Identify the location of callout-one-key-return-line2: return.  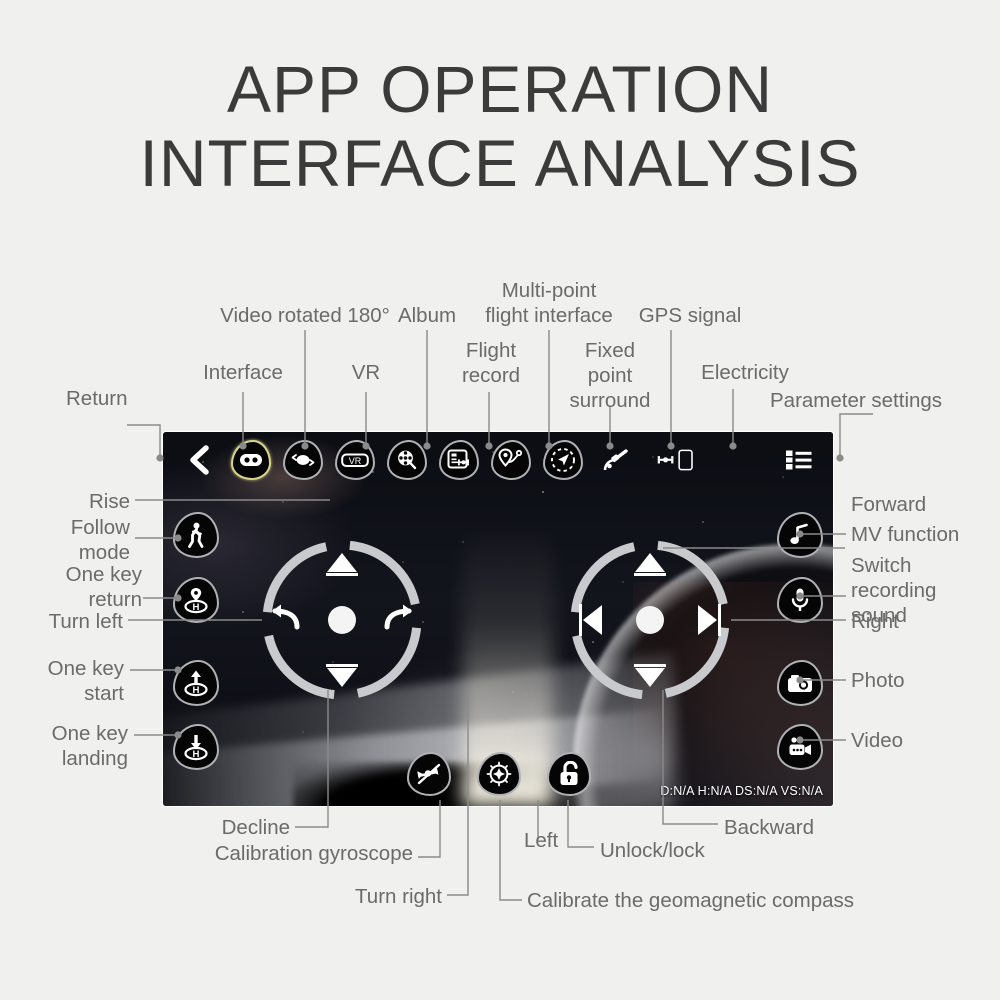
(115, 599).